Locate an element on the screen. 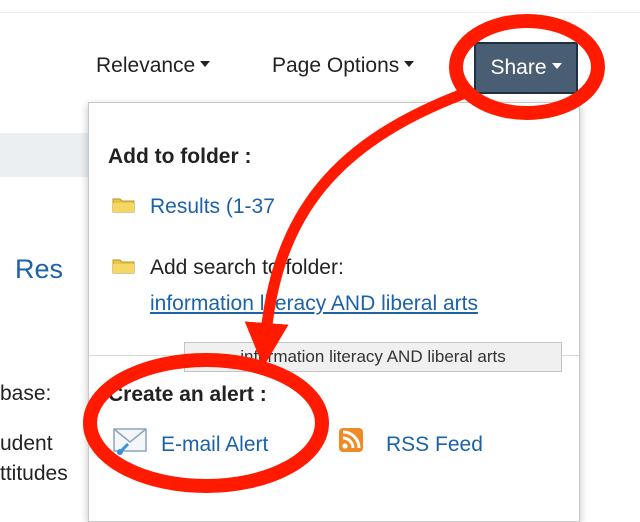 The height and width of the screenshot is (522, 640). email-alert-link: E-mail Alert is located at coordinates (214, 445).